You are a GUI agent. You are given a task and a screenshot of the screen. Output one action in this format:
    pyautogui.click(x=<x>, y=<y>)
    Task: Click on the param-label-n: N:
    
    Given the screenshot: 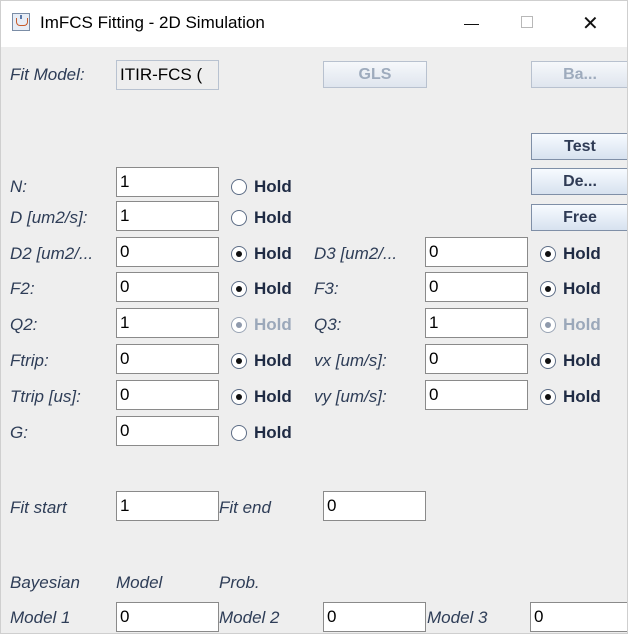 What is the action you would take?
    pyautogui.click(x=18, y=186)
    